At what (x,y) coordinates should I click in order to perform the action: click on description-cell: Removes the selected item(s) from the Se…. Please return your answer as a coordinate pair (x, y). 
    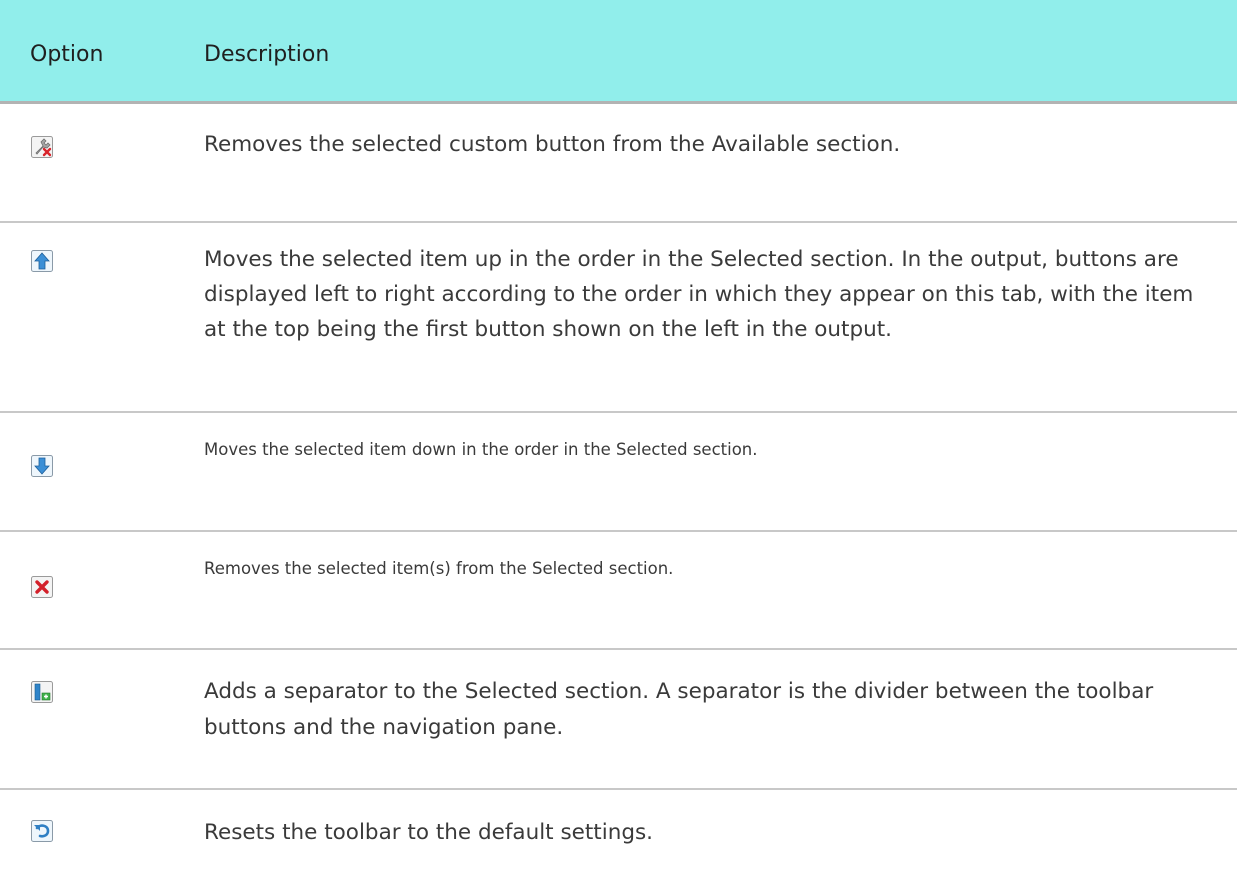
    Looking at the image, I should click on (720, 590).